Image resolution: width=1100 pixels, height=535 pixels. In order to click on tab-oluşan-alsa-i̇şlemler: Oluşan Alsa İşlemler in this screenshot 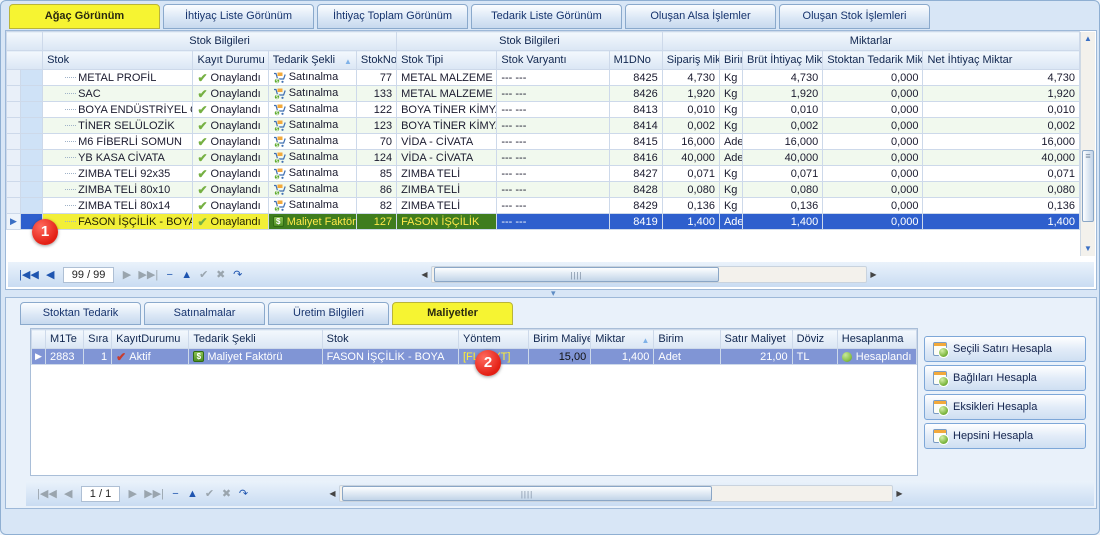, I will do `click(700, 16)`.